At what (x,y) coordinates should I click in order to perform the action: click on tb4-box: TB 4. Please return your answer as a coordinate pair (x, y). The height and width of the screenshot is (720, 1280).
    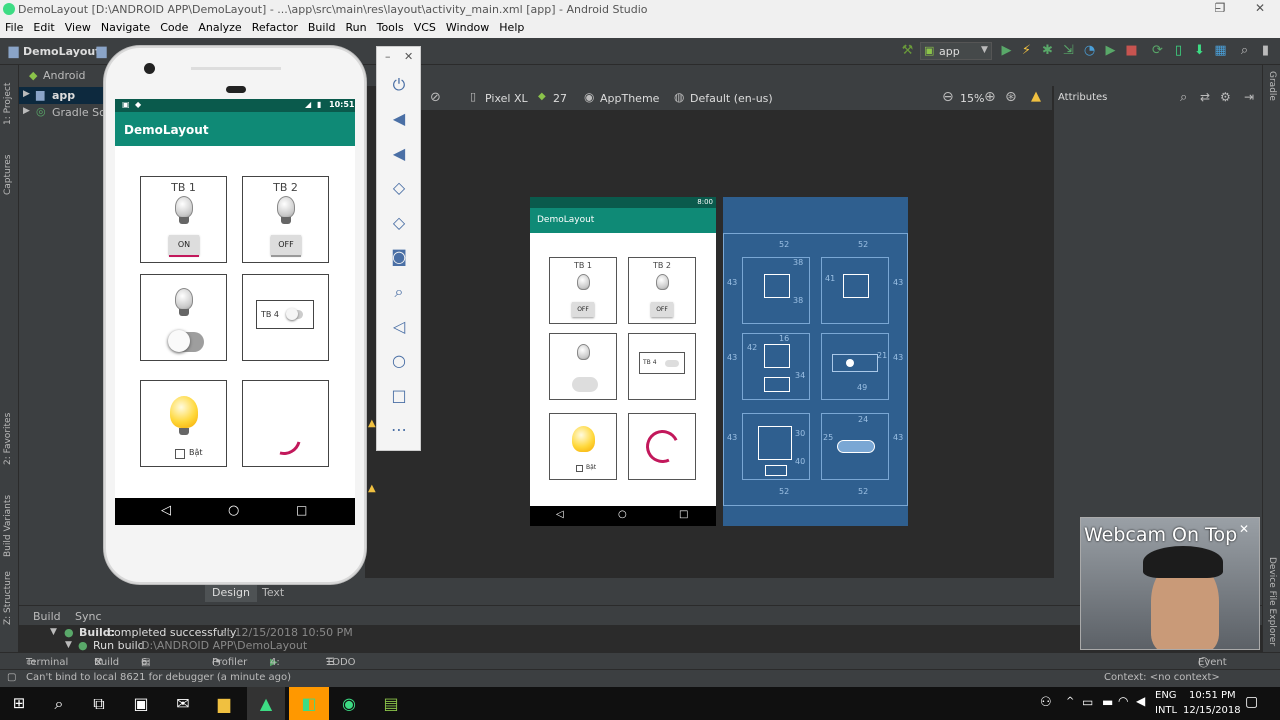
    Looking at the image, I should click on (285, 314).